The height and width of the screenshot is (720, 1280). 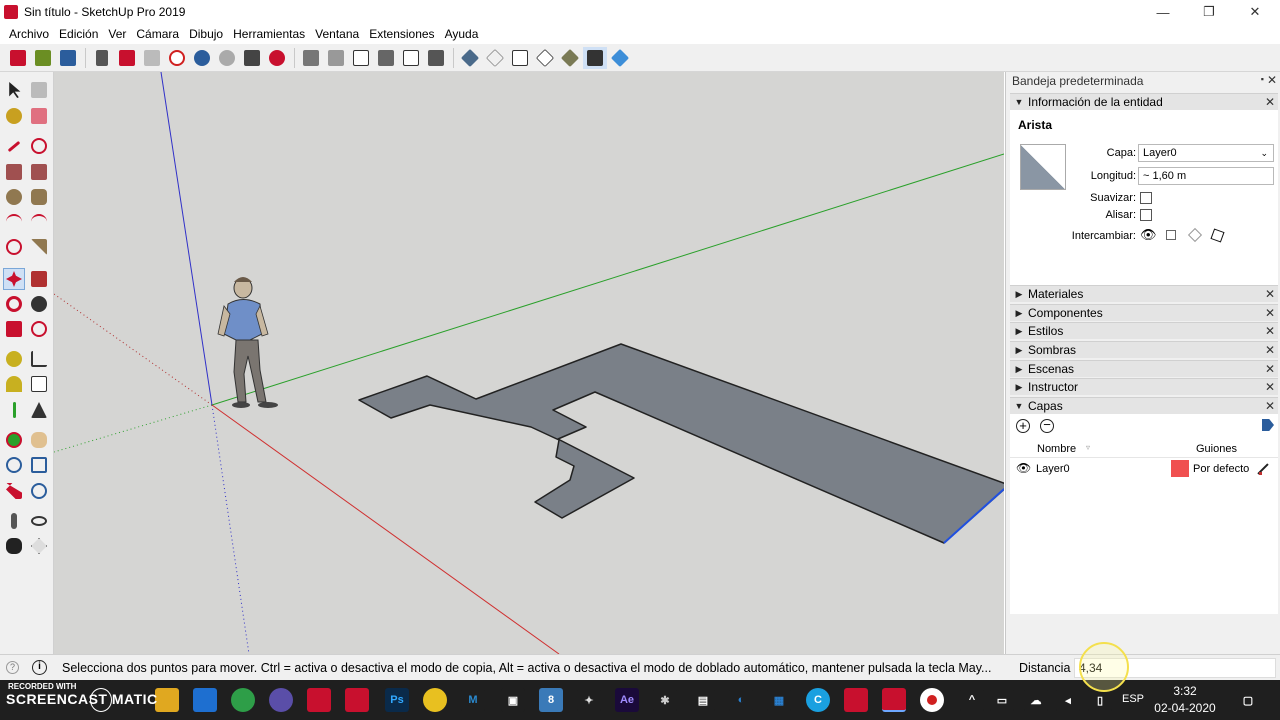 I want to click on arc-icon, so click(x=14, y=222).